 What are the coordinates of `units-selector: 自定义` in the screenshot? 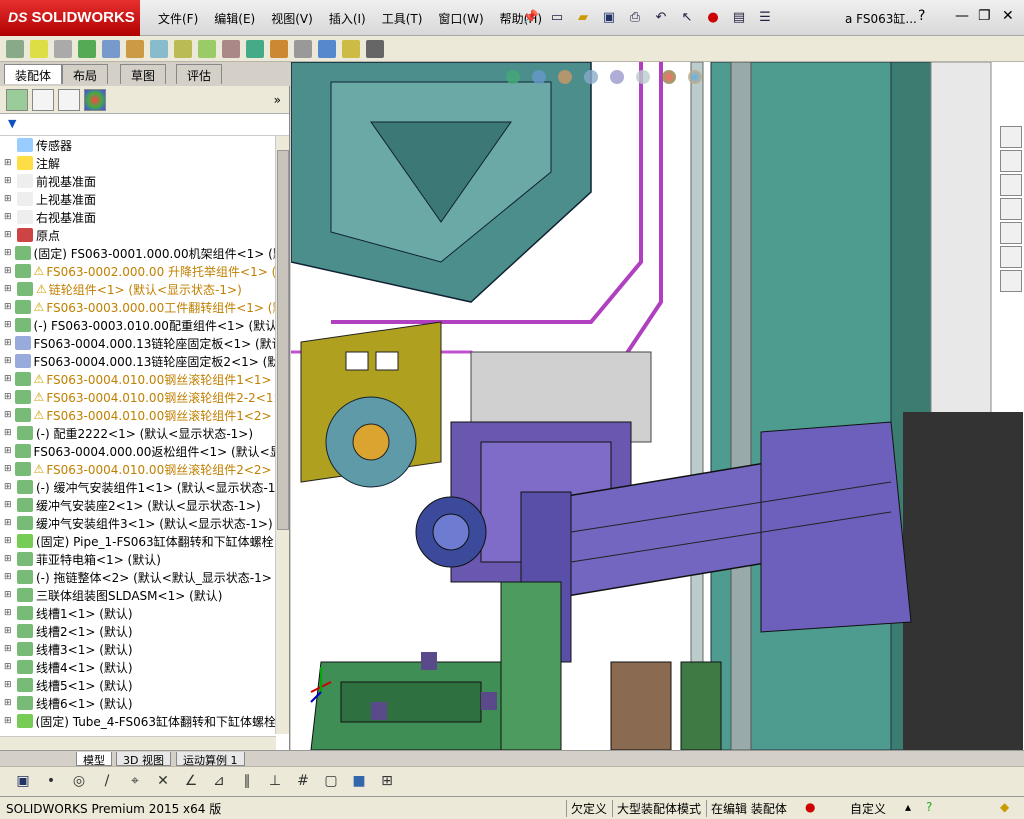 It's located at (868, 808).